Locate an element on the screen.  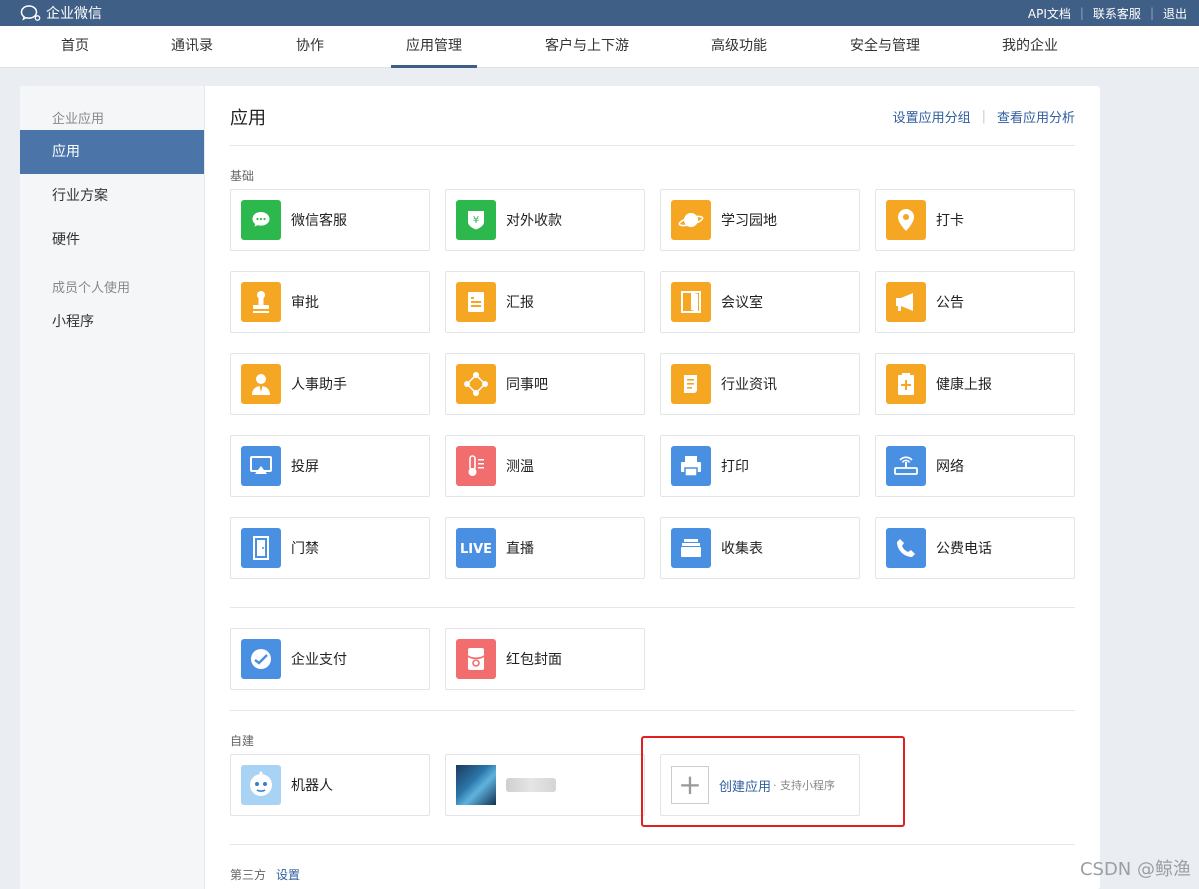
app-card: 投屏 is located at coordinates (330, 466).